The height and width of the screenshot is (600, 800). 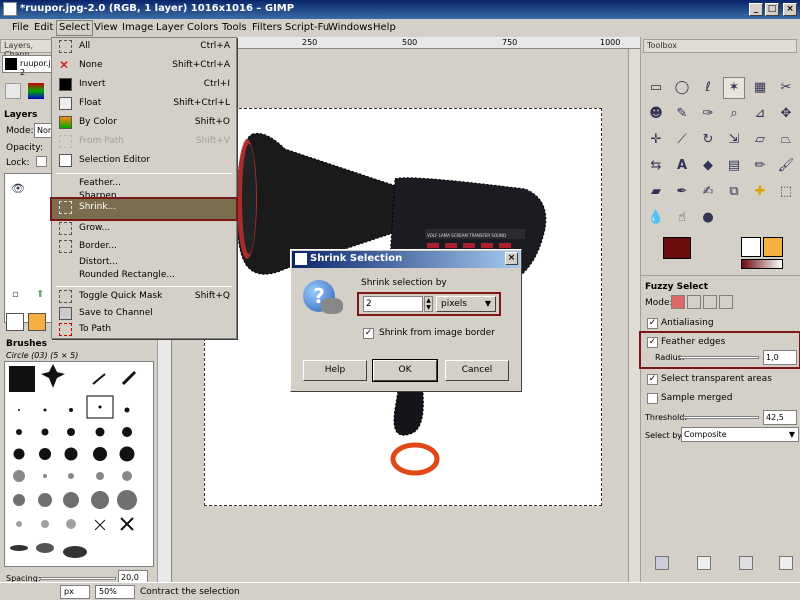 What do you see at coordinates (682, 218) in the screenshot?
I see `smudge-icon: ☝` at bounding box center [682, 218].